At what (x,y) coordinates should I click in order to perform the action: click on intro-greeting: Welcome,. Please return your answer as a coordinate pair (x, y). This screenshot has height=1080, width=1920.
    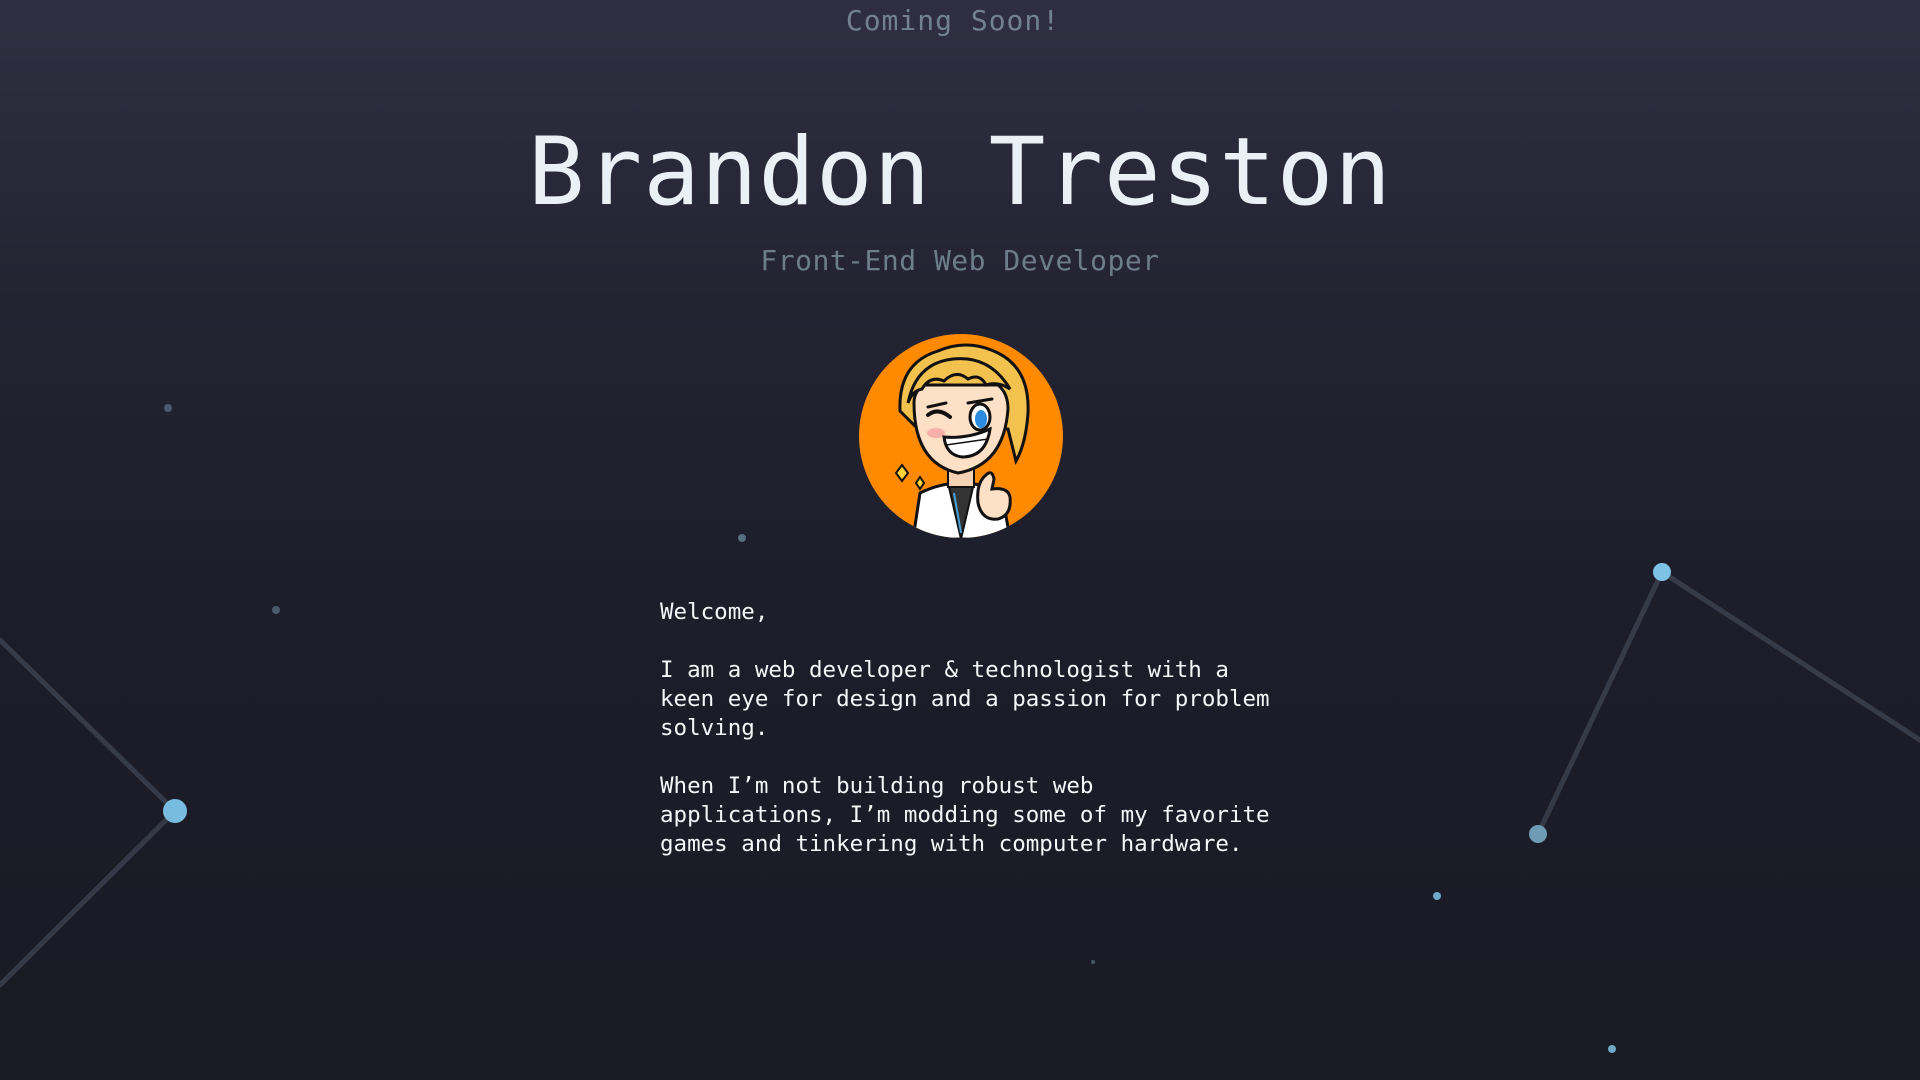
    Looking at the image, I should click on (714, 612).